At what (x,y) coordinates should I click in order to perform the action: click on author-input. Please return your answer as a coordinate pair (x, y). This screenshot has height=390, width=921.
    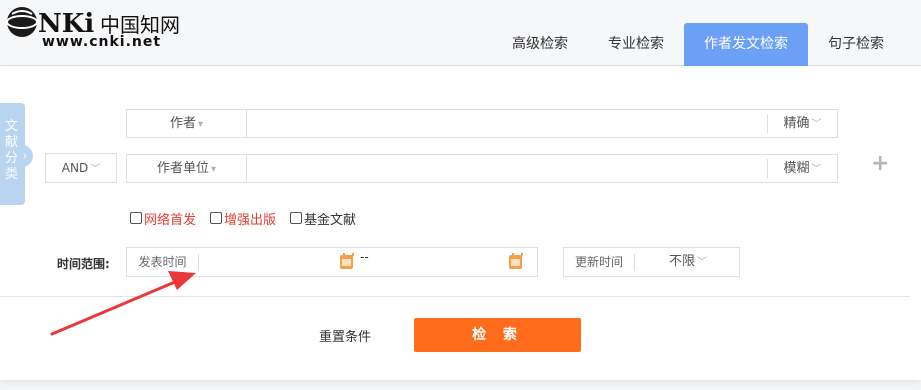
    Looking at the image, I should click on (507, 123).